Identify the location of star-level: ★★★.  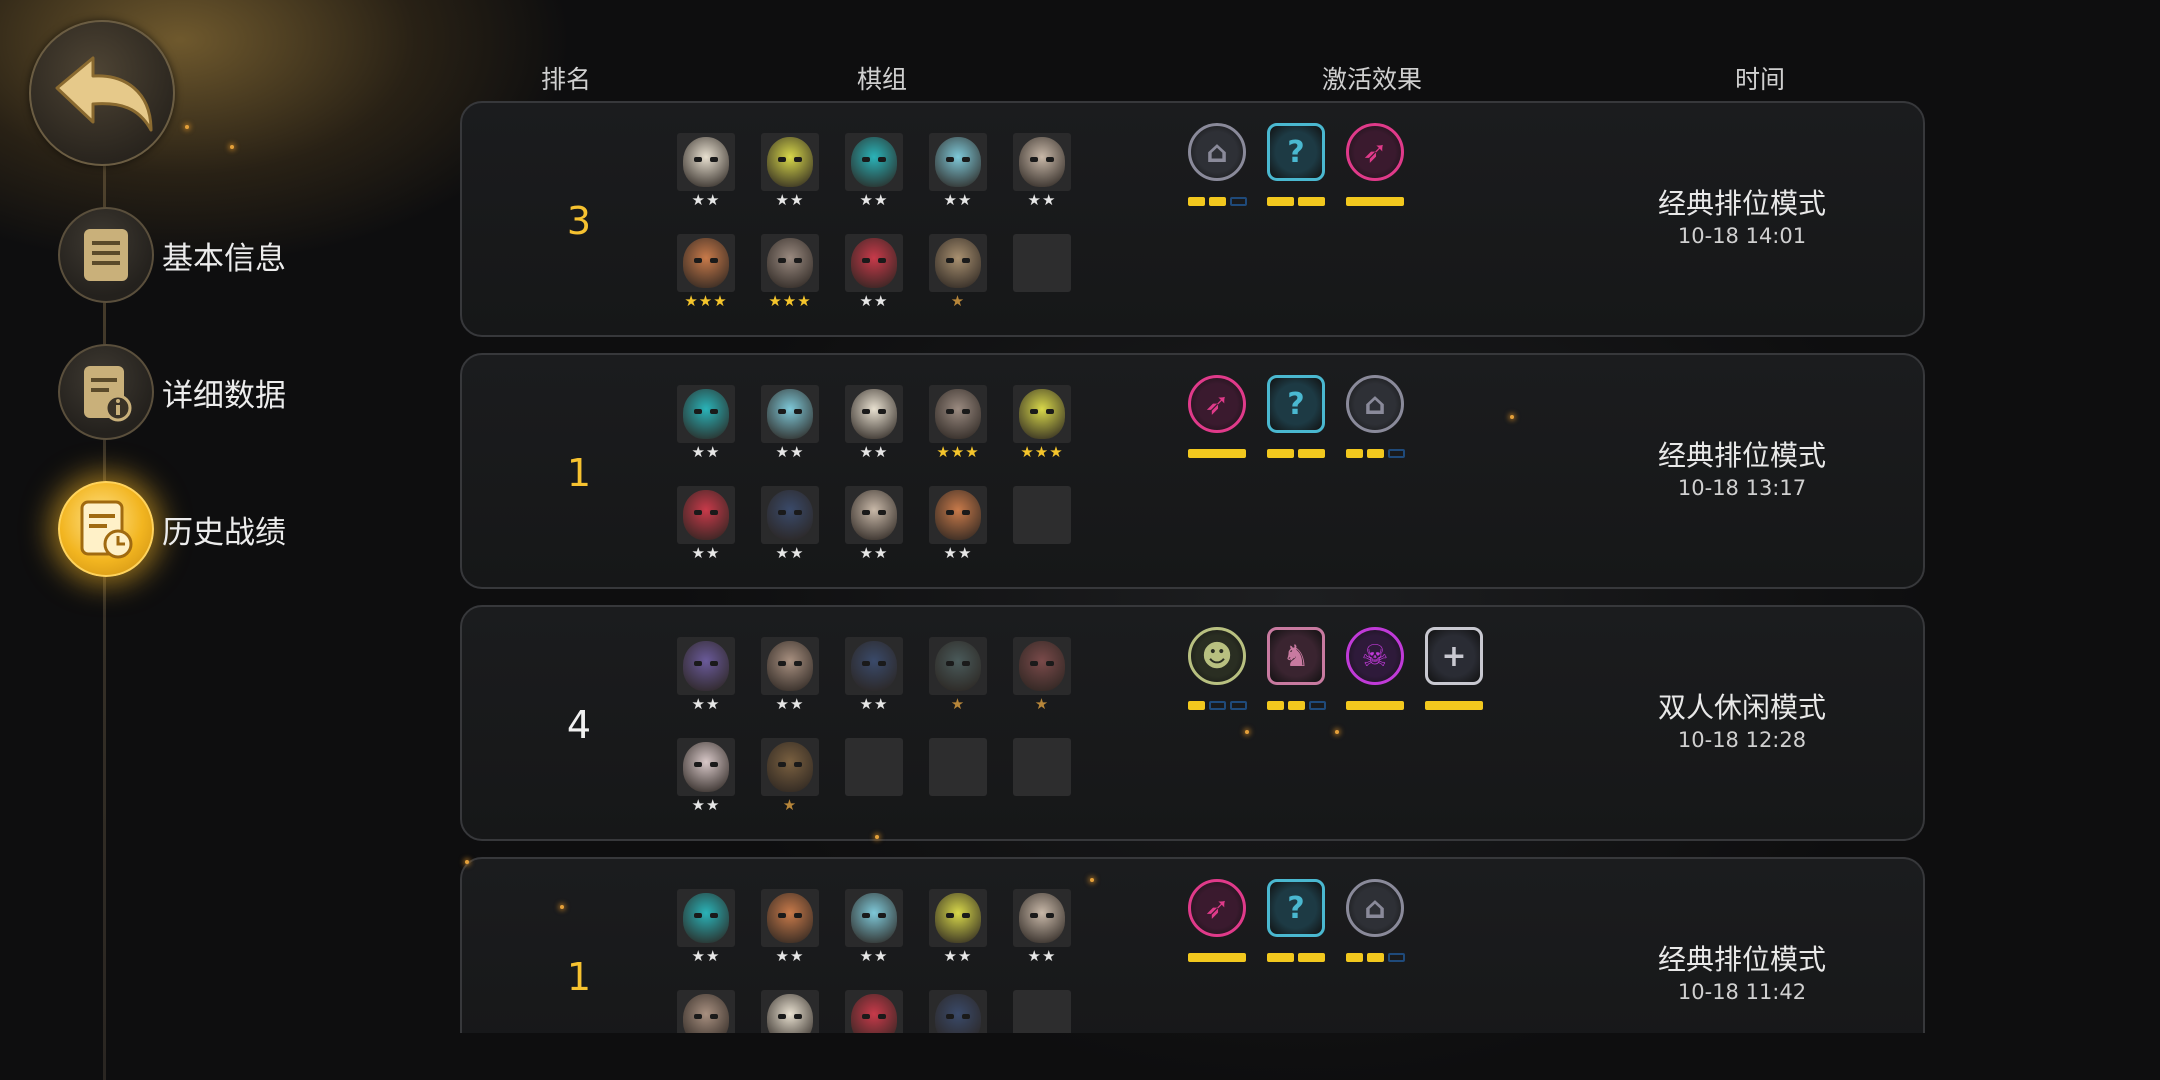
(790, 301).